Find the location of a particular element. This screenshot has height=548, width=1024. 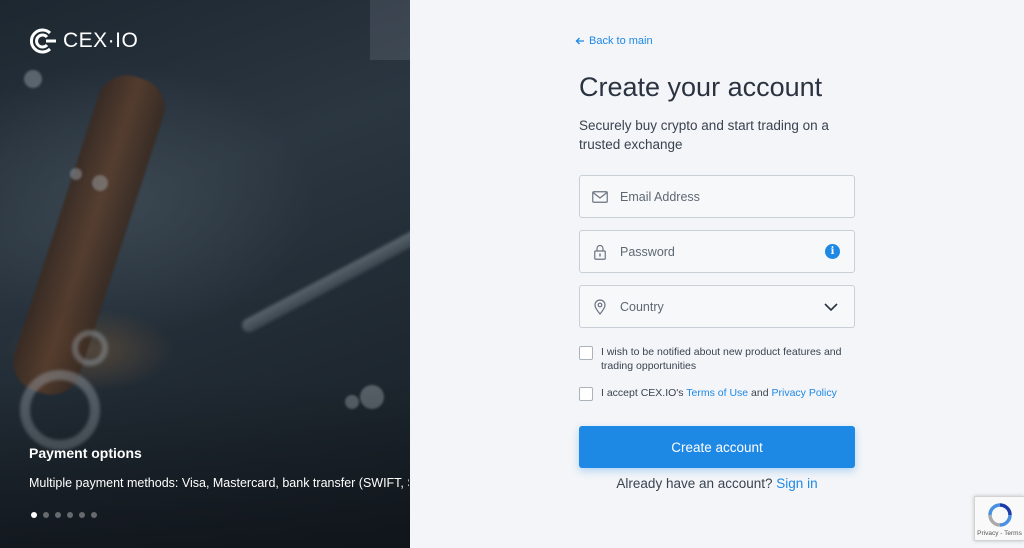

sign-in-link: Sign in is located at coordinates (796, 483).